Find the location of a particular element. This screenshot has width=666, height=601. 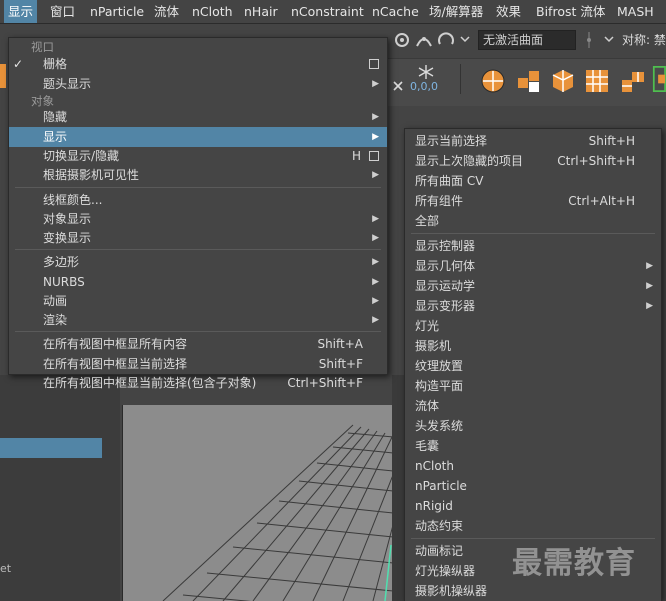

menu-window: 窗口 is located at coordinates (62, 11).